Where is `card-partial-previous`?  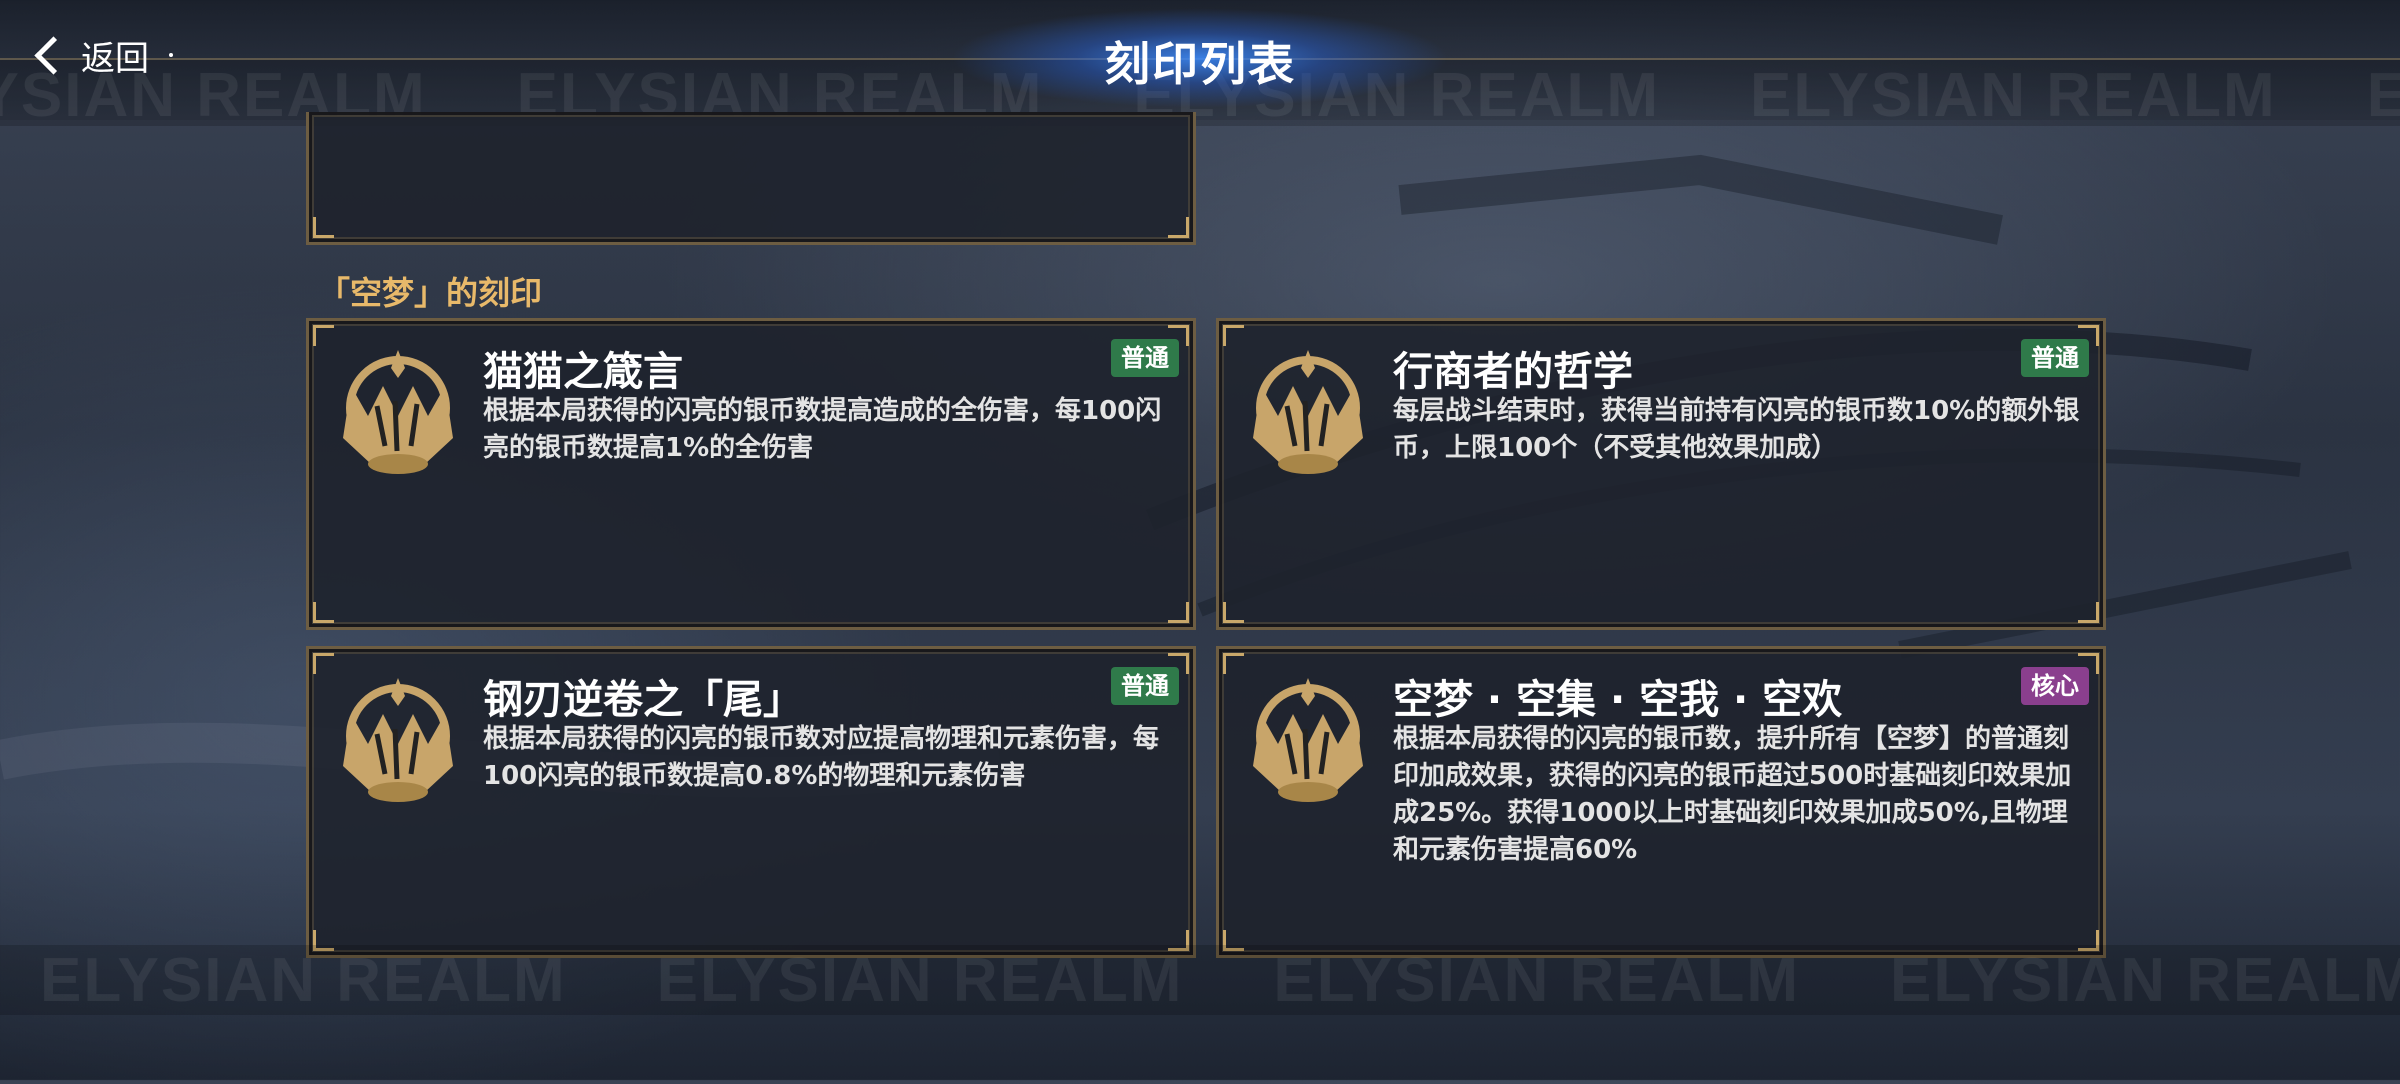 card-partial-previous is located at coordinates (751, 178).